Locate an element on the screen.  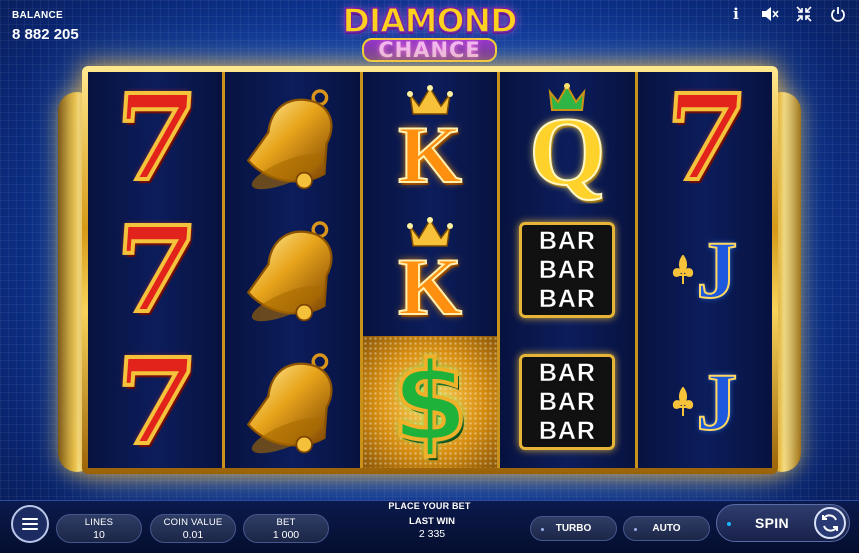
refresh-arrows-icon is located at coordinates (830, 523).